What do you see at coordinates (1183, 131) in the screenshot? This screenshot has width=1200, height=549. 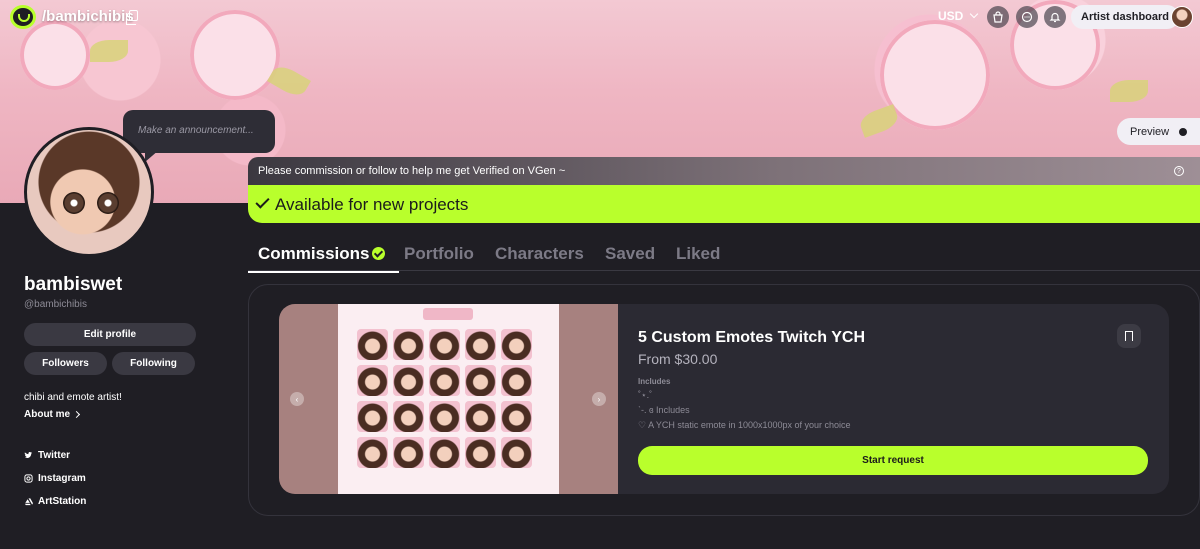 I see `preview-dot-icon` at bounding box center [1183, 131].